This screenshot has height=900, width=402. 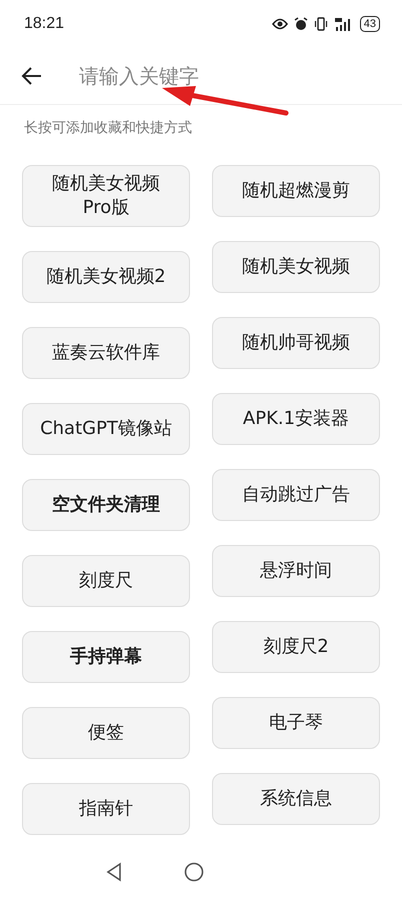 I want to click on eye-icon, so click(x=280, y=24).